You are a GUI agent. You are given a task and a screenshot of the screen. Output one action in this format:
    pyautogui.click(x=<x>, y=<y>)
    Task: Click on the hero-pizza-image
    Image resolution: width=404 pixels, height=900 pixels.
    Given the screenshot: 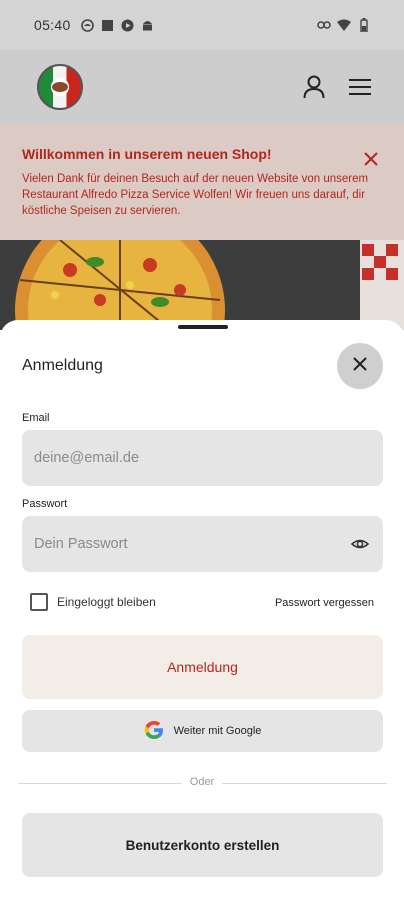 What is the action you would take?
    pyautogui.click(x=202, y=285)
    